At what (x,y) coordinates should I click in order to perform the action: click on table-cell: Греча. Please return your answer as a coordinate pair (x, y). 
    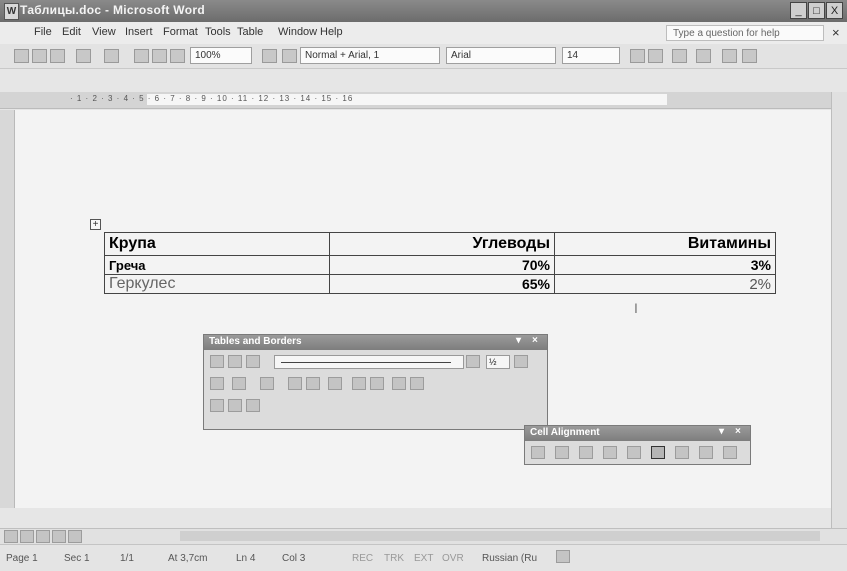
    Looking at the image, I should click on (217, 265).